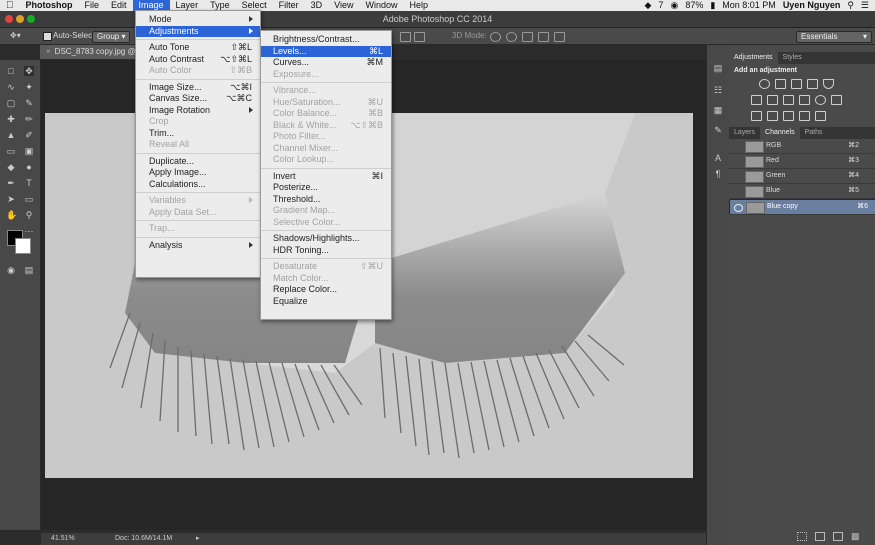 The width and height of the screenshot is (875, 545). I want to click on type-tool-icon: T, so click(29, 183).